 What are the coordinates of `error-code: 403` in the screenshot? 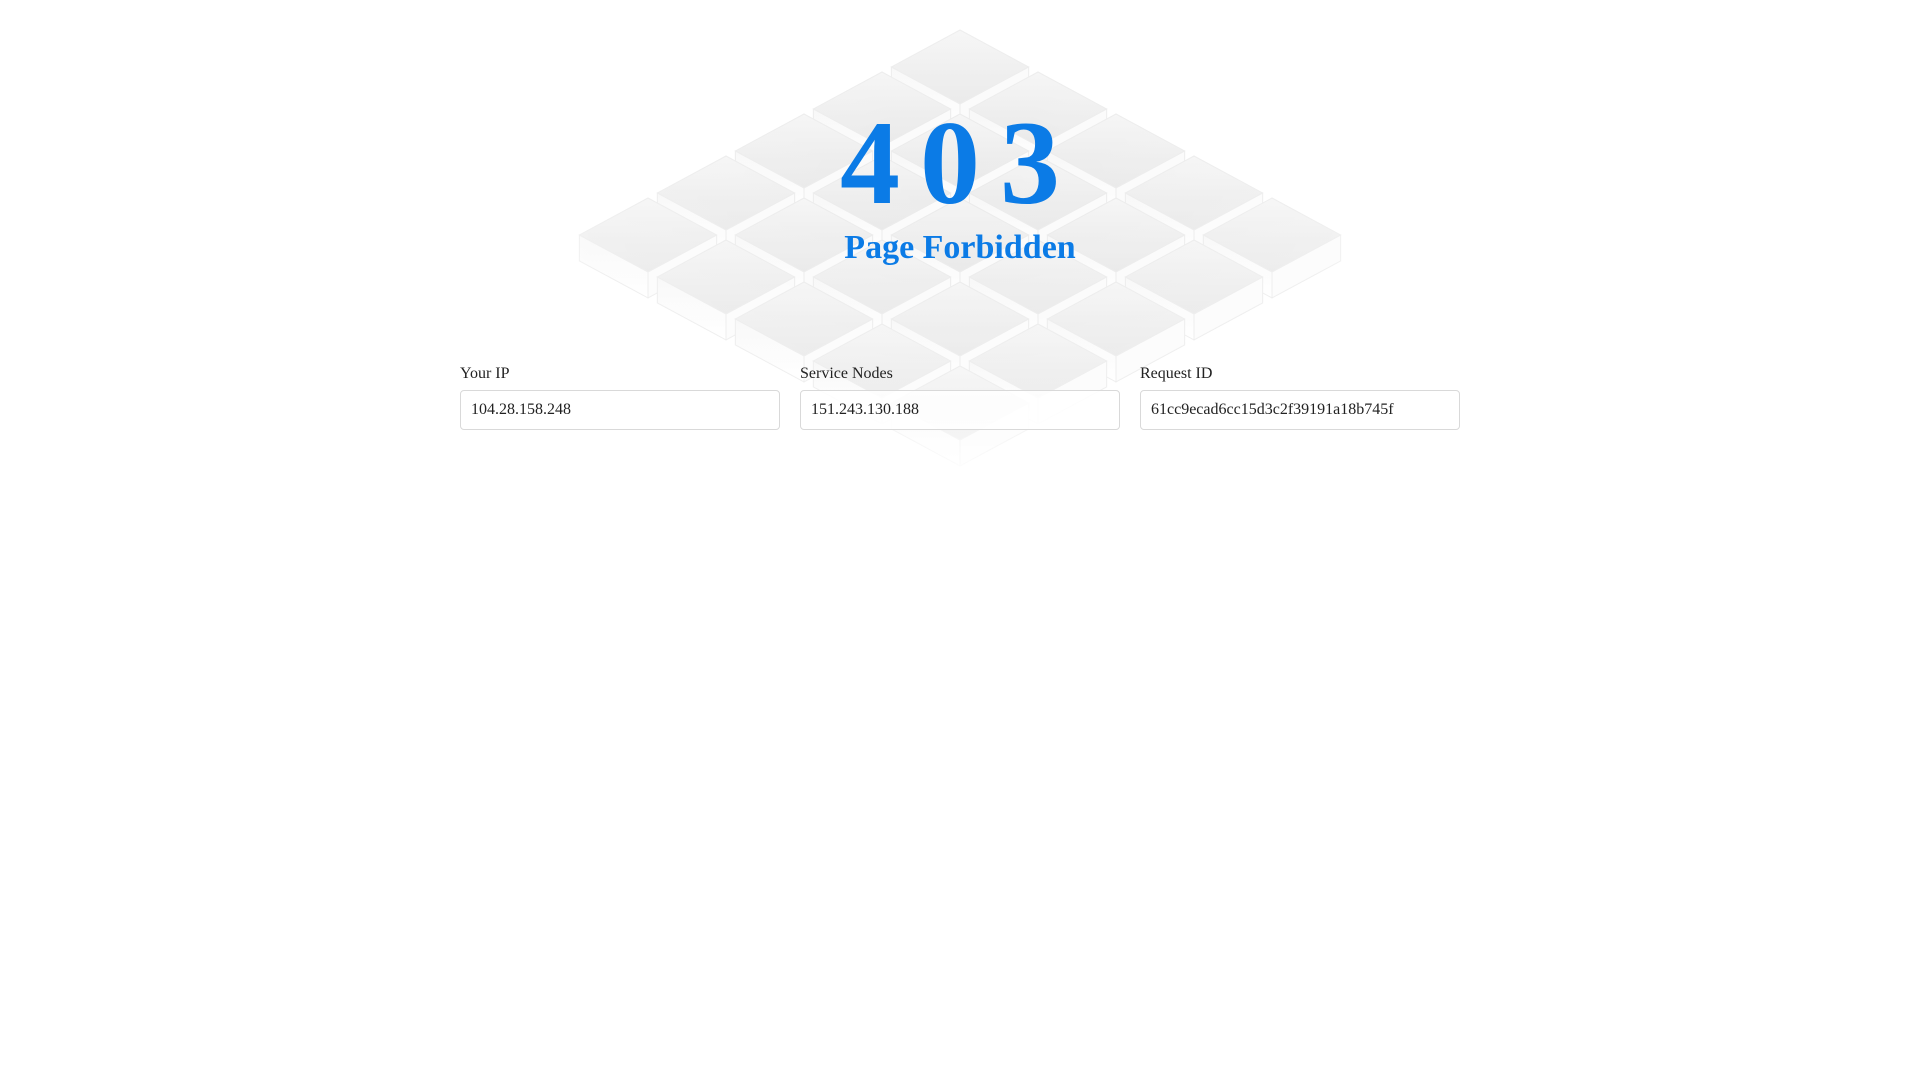 It's located at (960, 162).